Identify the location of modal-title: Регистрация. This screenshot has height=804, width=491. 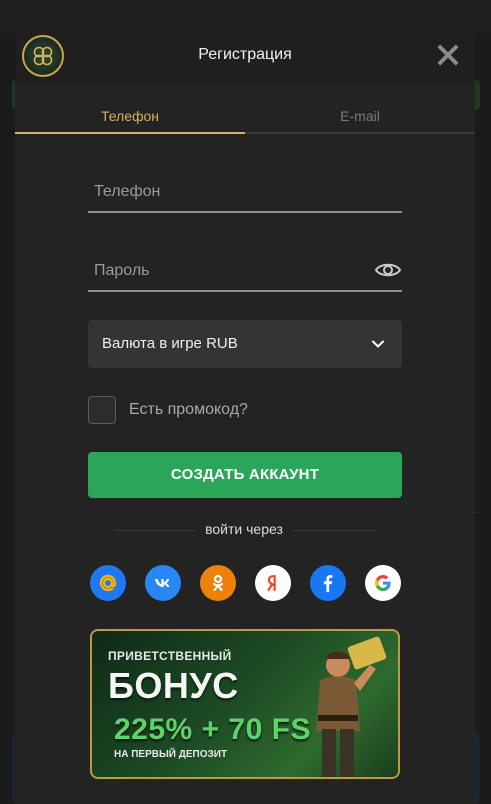
(245, 54).